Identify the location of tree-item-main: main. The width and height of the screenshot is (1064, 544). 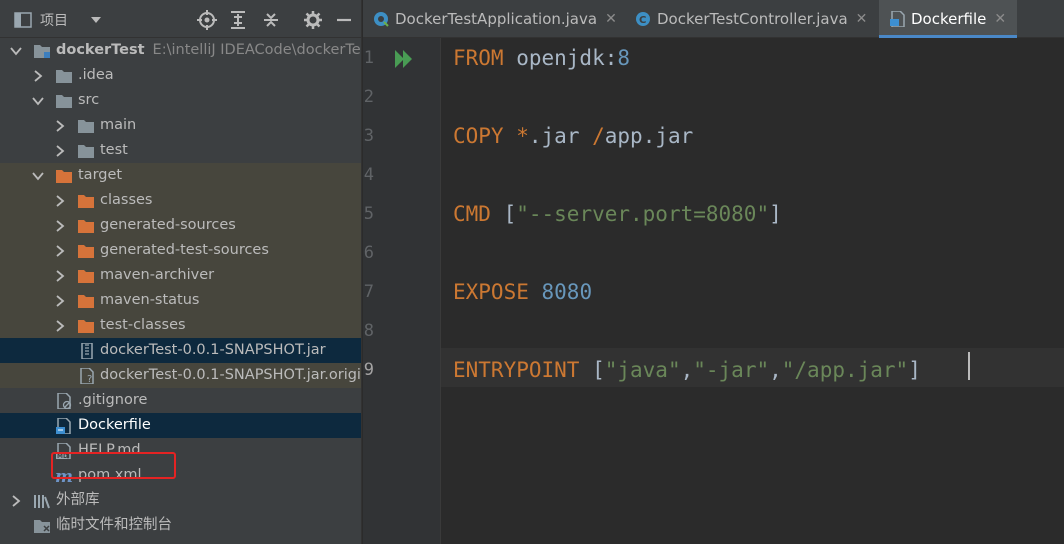
(180, 125).